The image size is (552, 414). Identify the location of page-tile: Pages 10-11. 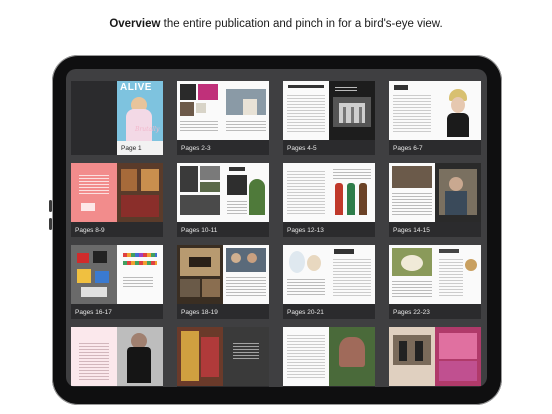
(223, 200).